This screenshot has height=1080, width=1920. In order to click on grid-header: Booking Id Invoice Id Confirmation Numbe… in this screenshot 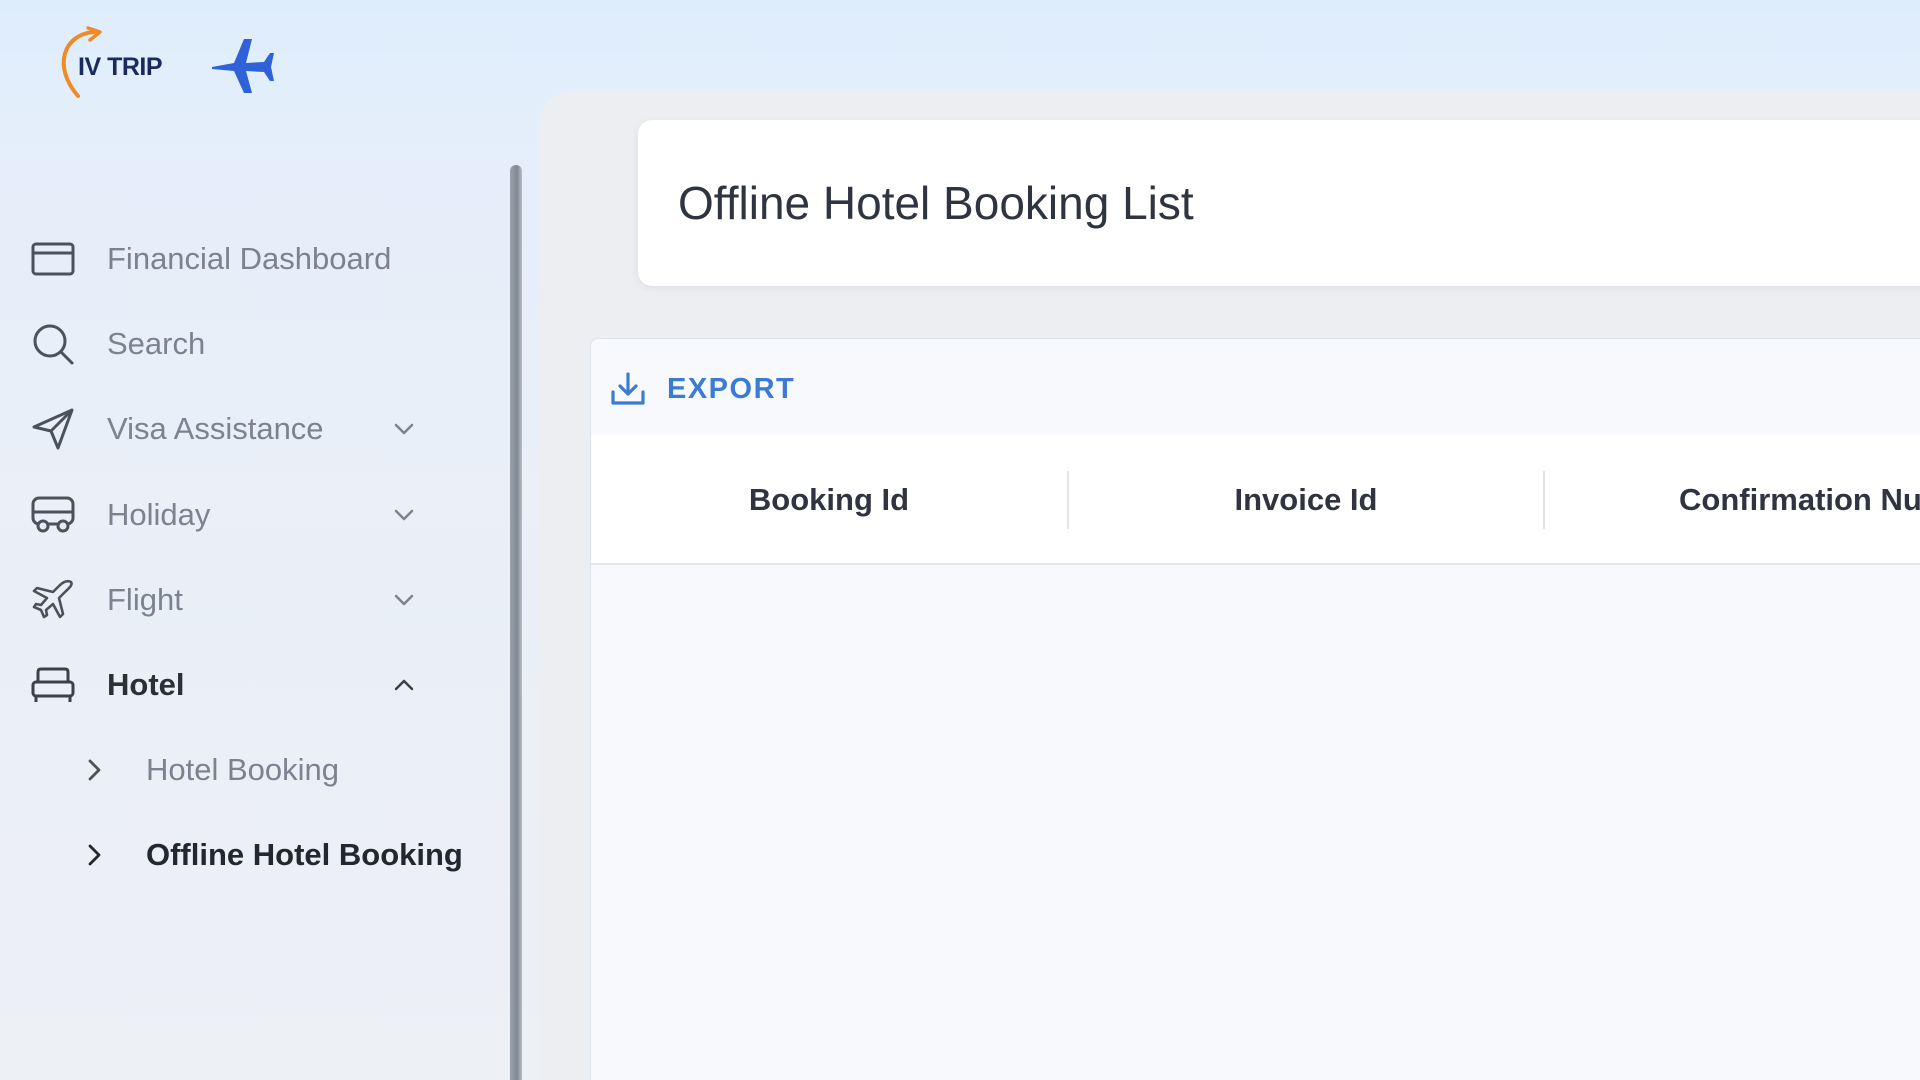, I will do `click(1255, 500)`.